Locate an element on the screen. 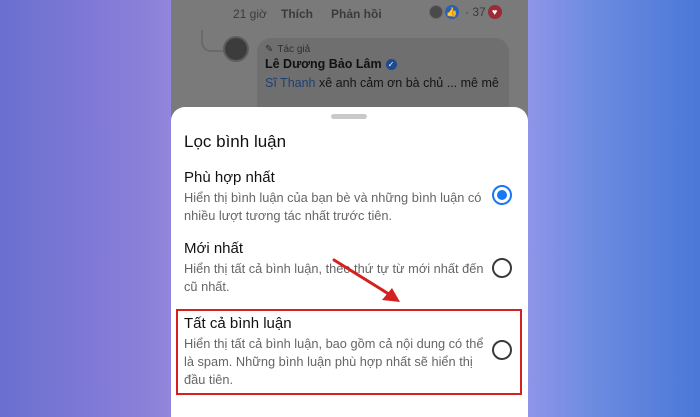  reply-text: Sĩ Thanh xê anh cảm ơn bà chủ ... mê mê is located at coordinates (383, 83).